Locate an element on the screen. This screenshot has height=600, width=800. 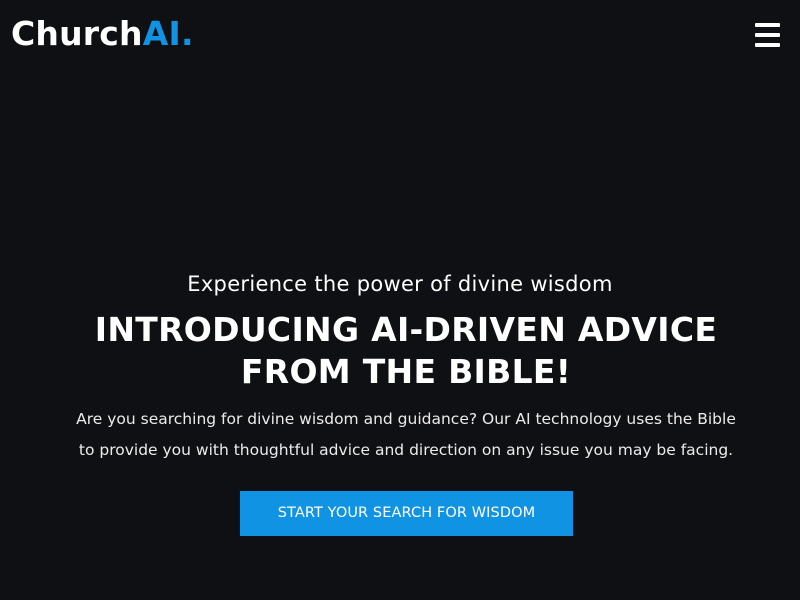
hamburger-menu-icon is located at coordinates (768, 35).